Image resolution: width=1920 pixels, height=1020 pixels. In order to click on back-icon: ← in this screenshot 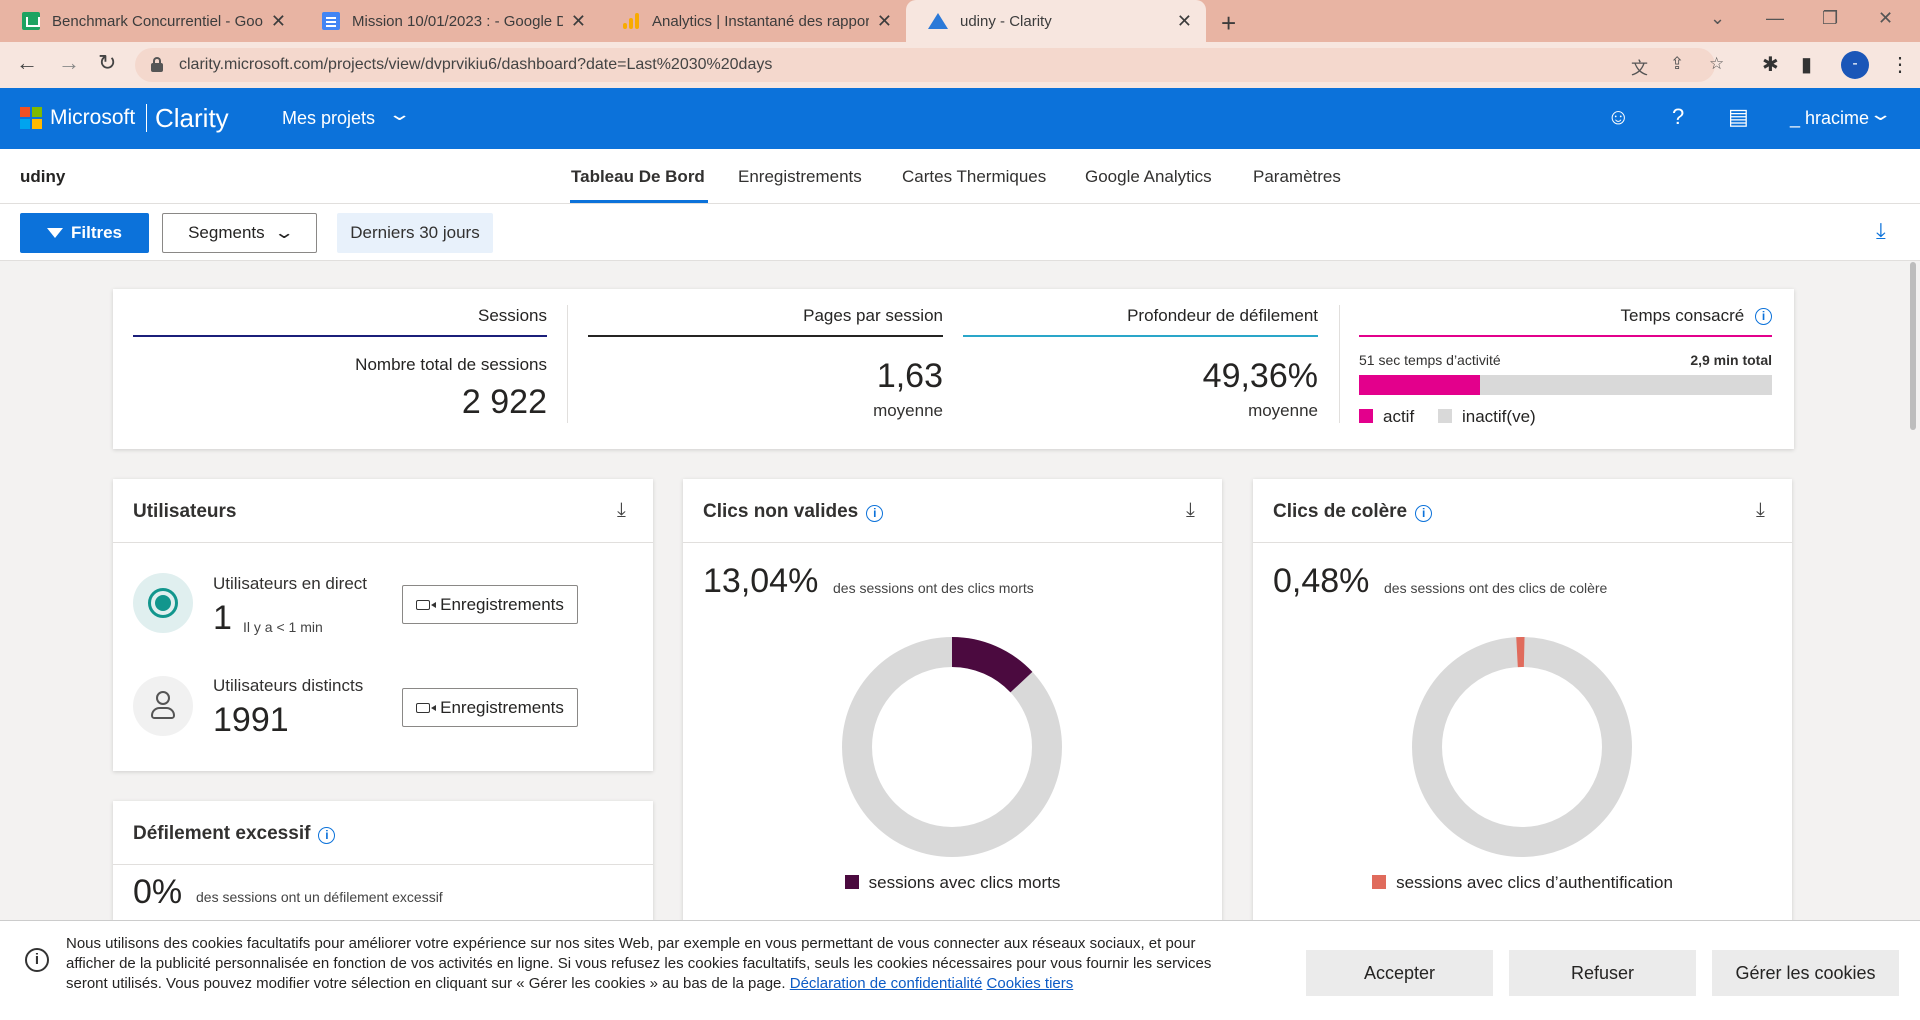, I will do `click(27, 63)`.